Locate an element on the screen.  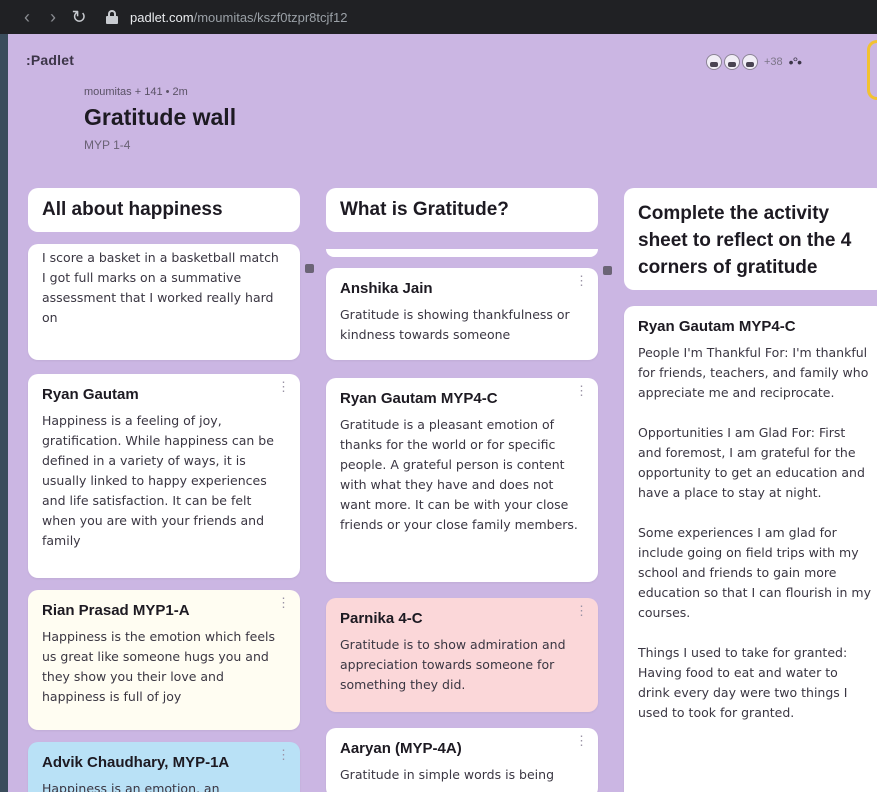
avatar-count: +38 is located at coordinates (773, 62).